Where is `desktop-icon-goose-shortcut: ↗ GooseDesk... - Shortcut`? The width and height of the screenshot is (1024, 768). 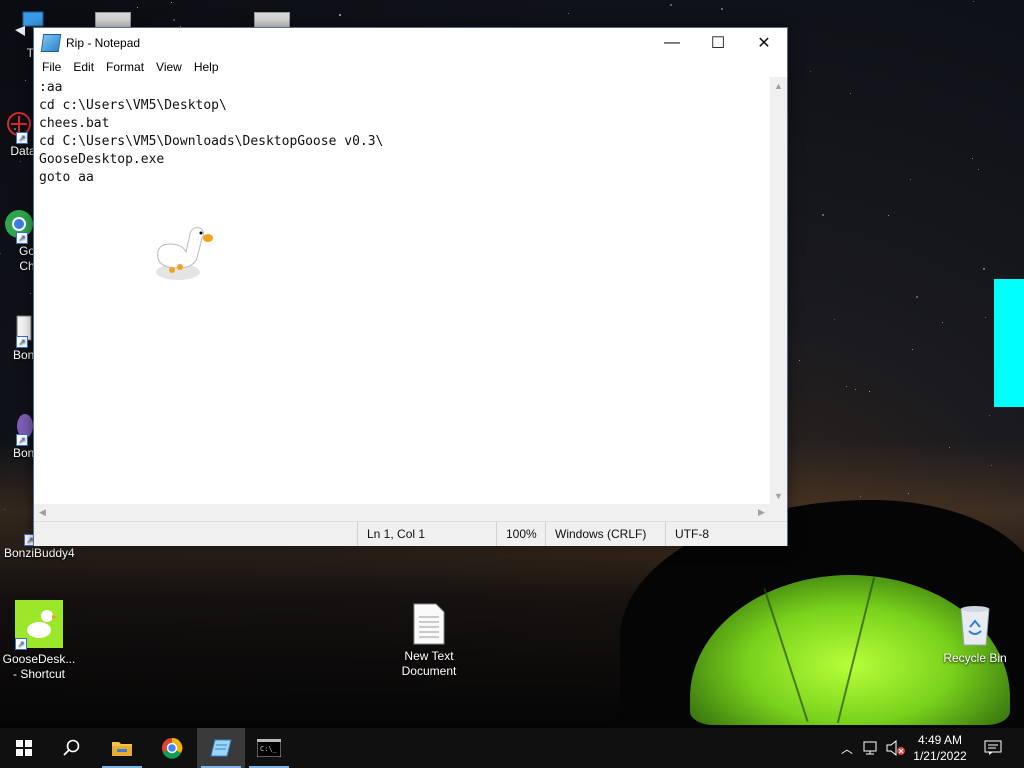 desktop-icon-goose-shortcut: ↗ GooseDesk... - Shortcut is located at coordinates (39, 641).